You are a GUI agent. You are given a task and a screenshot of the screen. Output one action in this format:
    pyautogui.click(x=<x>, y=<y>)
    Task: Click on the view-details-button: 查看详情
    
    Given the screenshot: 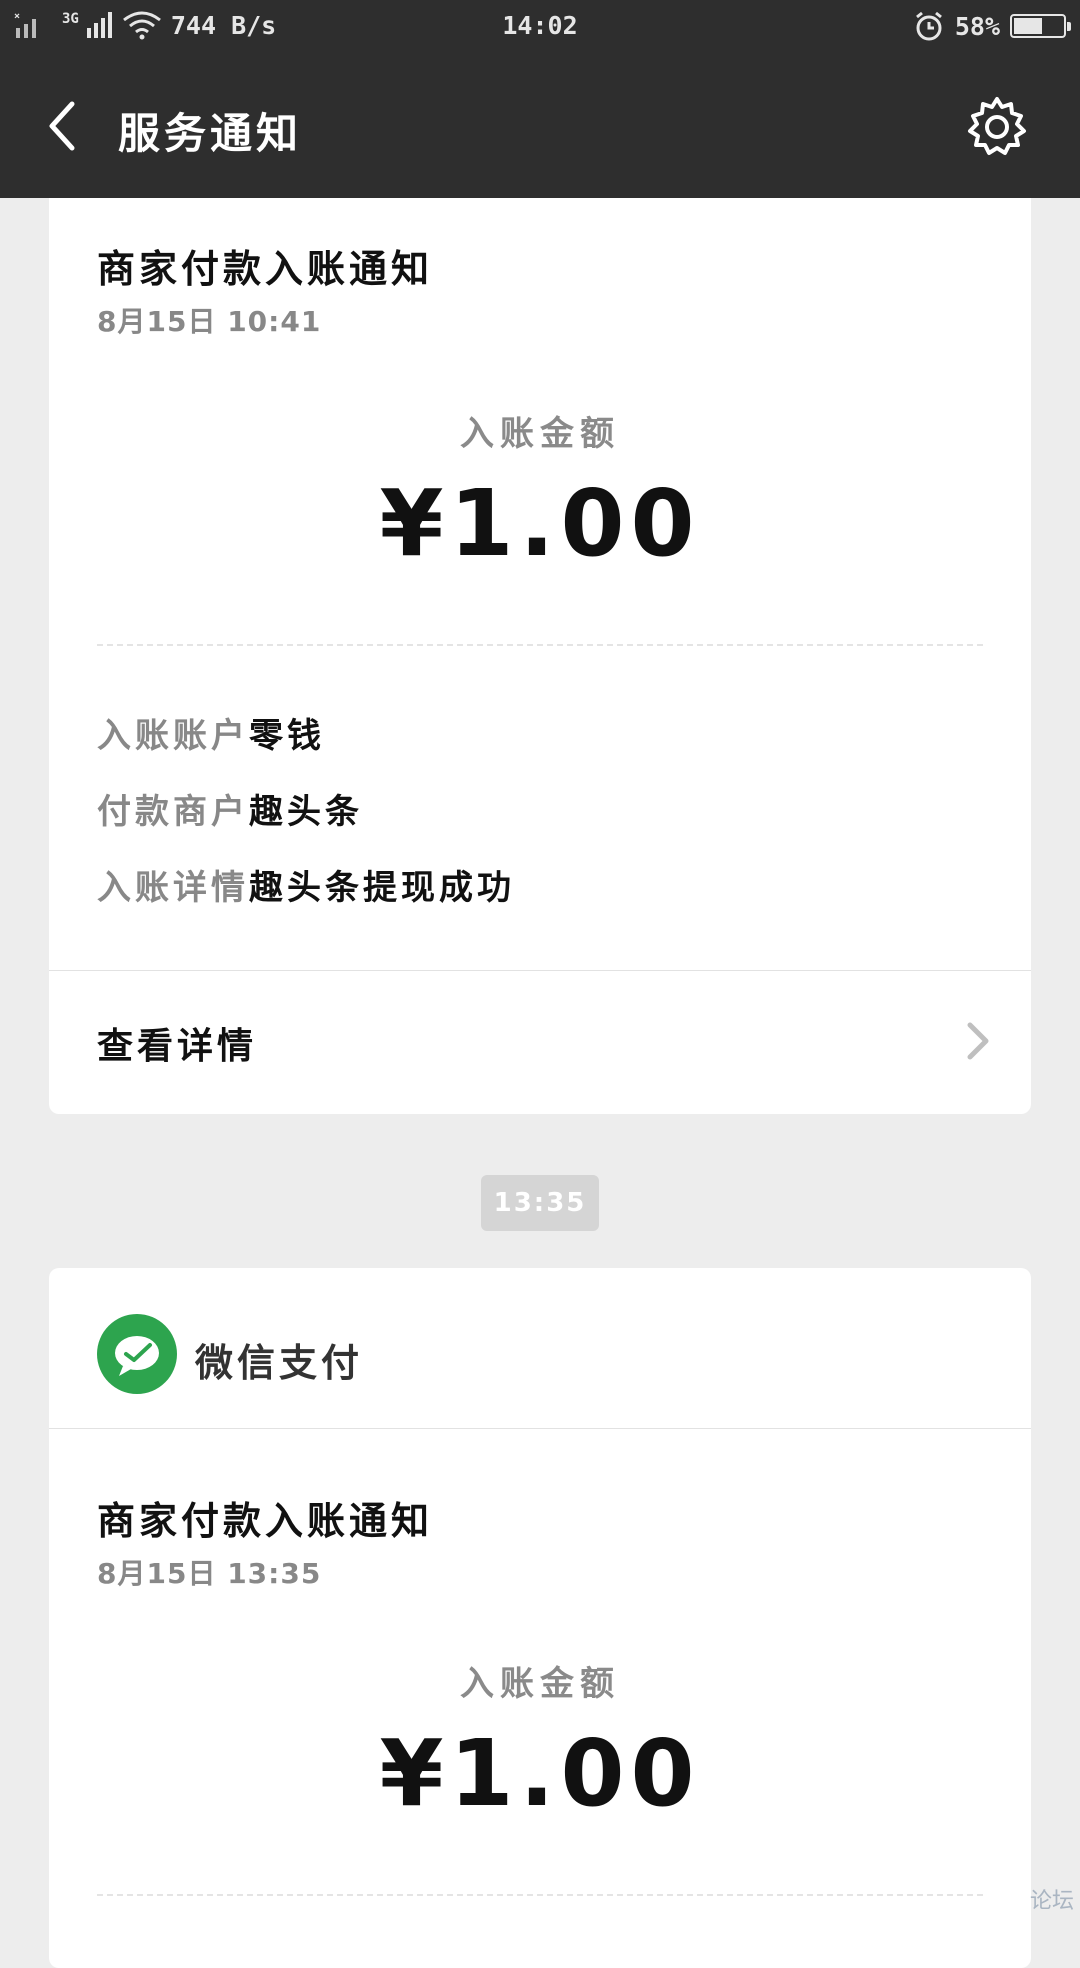 What is the action you would take?
    pyautogui.click(x=540, y=1042)
    